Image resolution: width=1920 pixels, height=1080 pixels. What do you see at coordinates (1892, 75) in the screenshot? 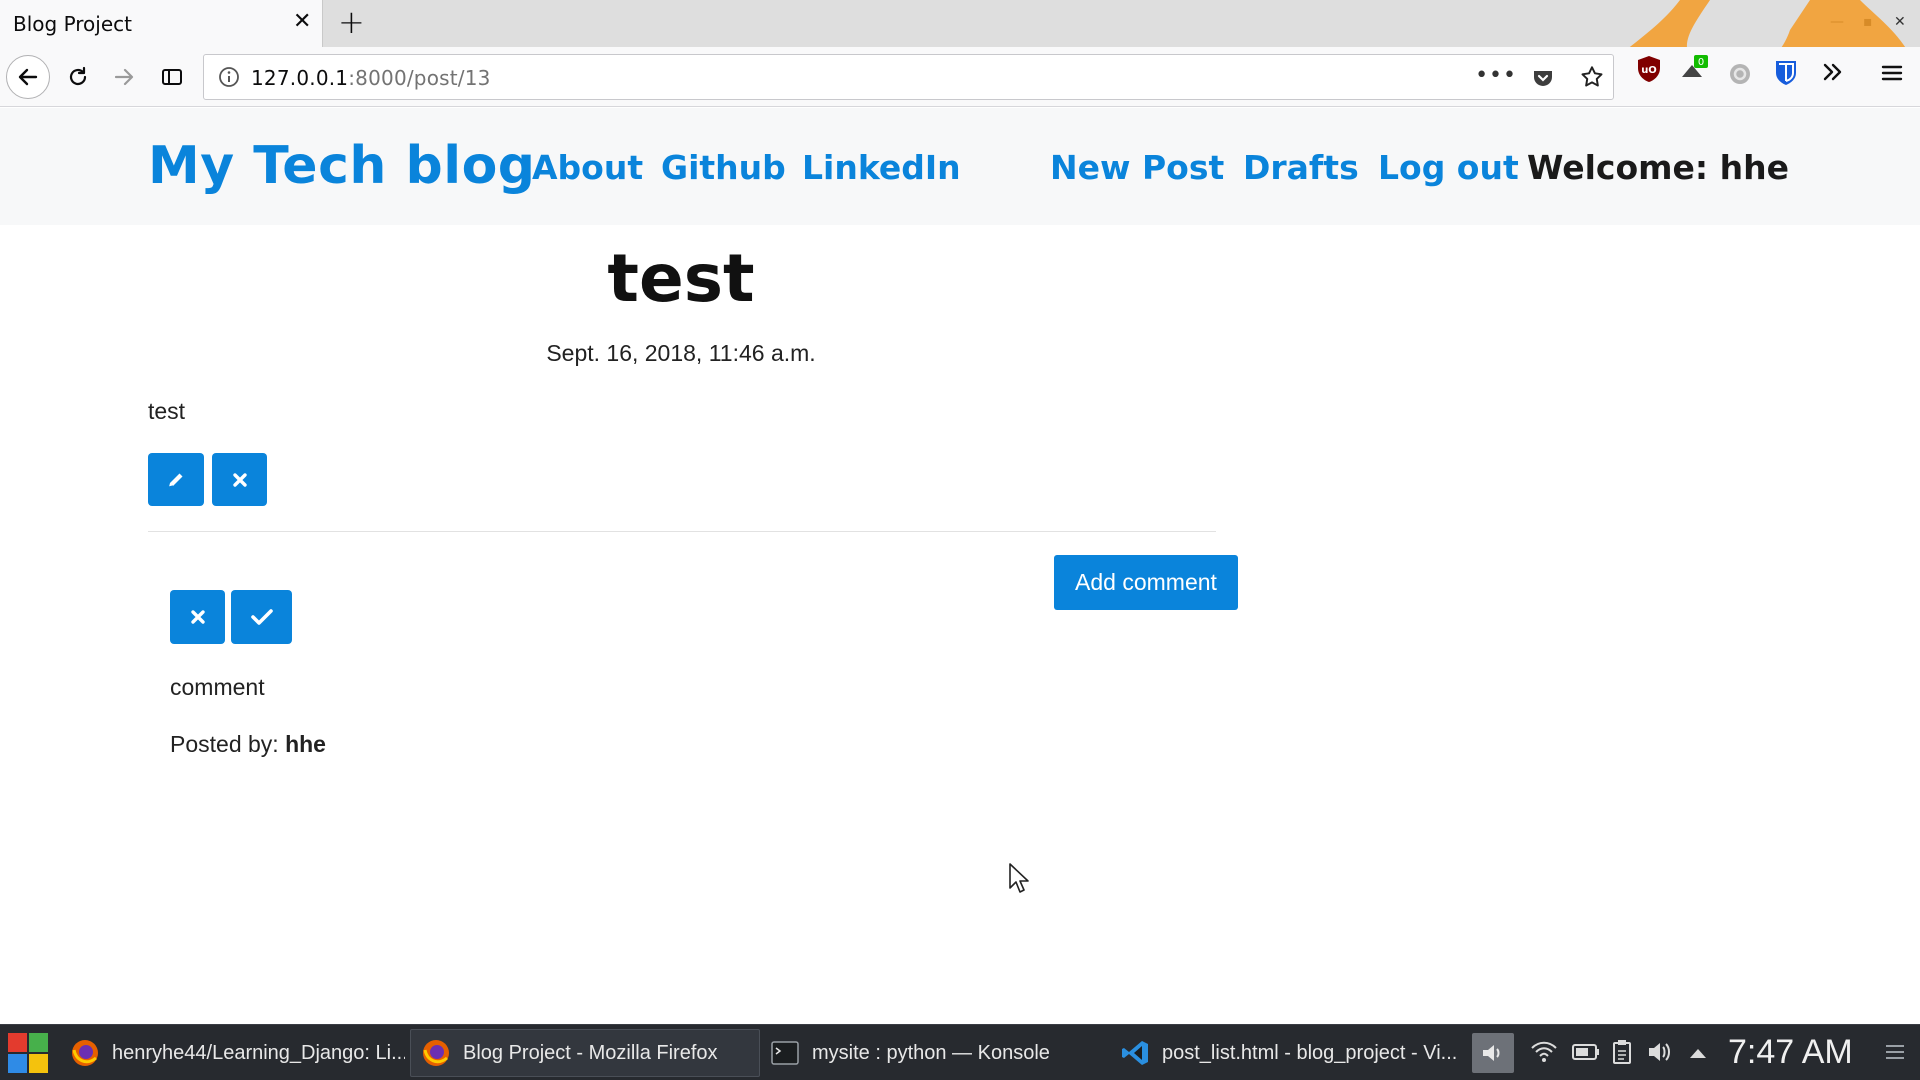
I see `menu-hamburger-icon` at bounding box center [1892, 75].